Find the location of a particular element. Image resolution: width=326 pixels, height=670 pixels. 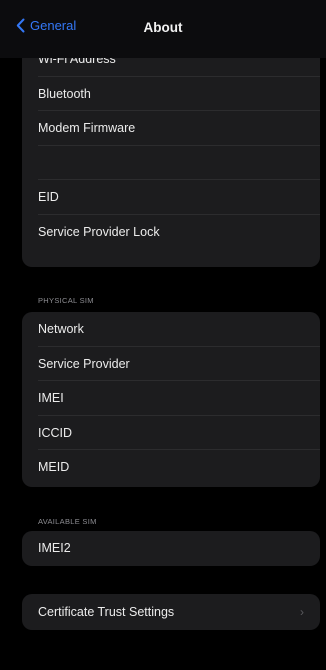

meid-row: MEID is located at coordinates (171, 467).